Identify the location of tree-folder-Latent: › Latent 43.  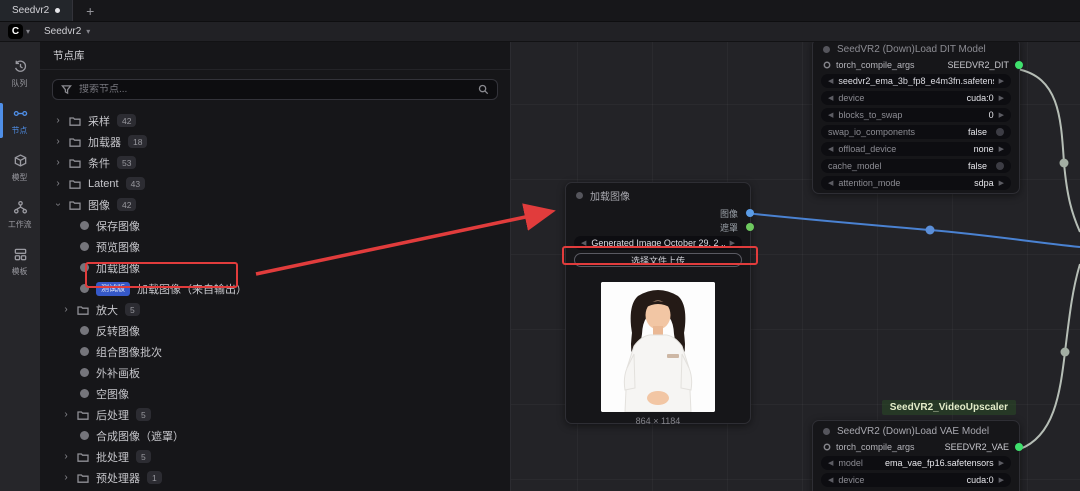
(275, 183).